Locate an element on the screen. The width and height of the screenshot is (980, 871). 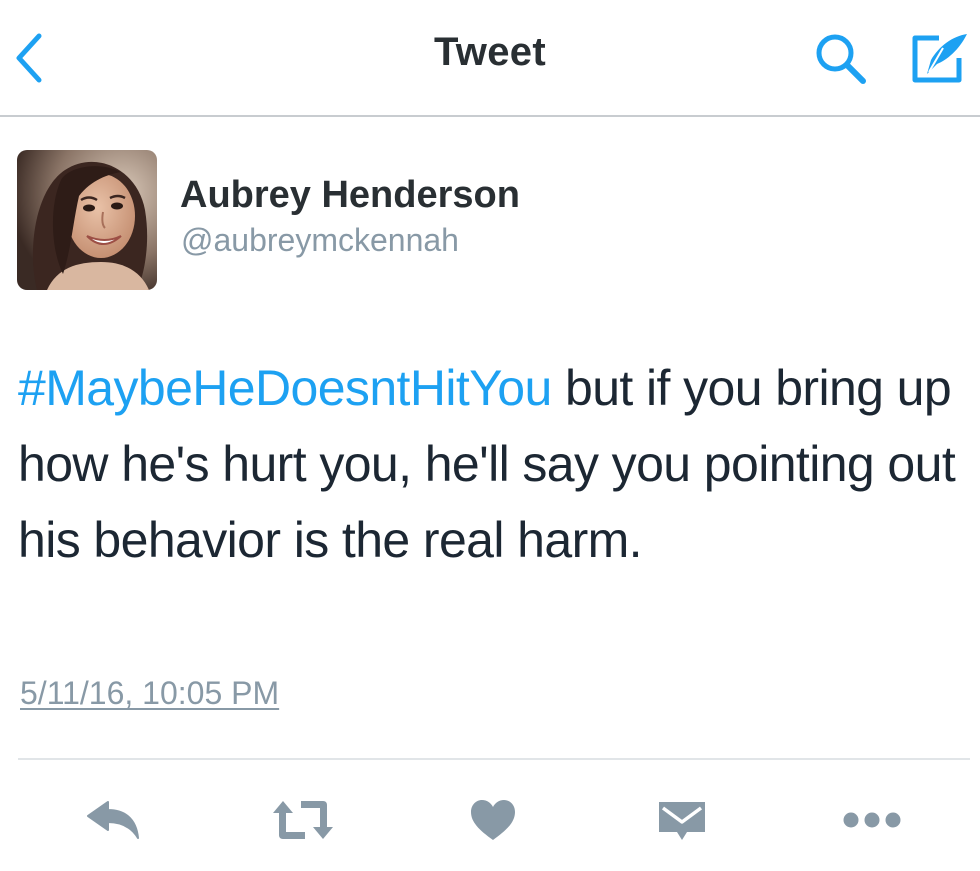
retweet-button is located at coordinates (303, 820).